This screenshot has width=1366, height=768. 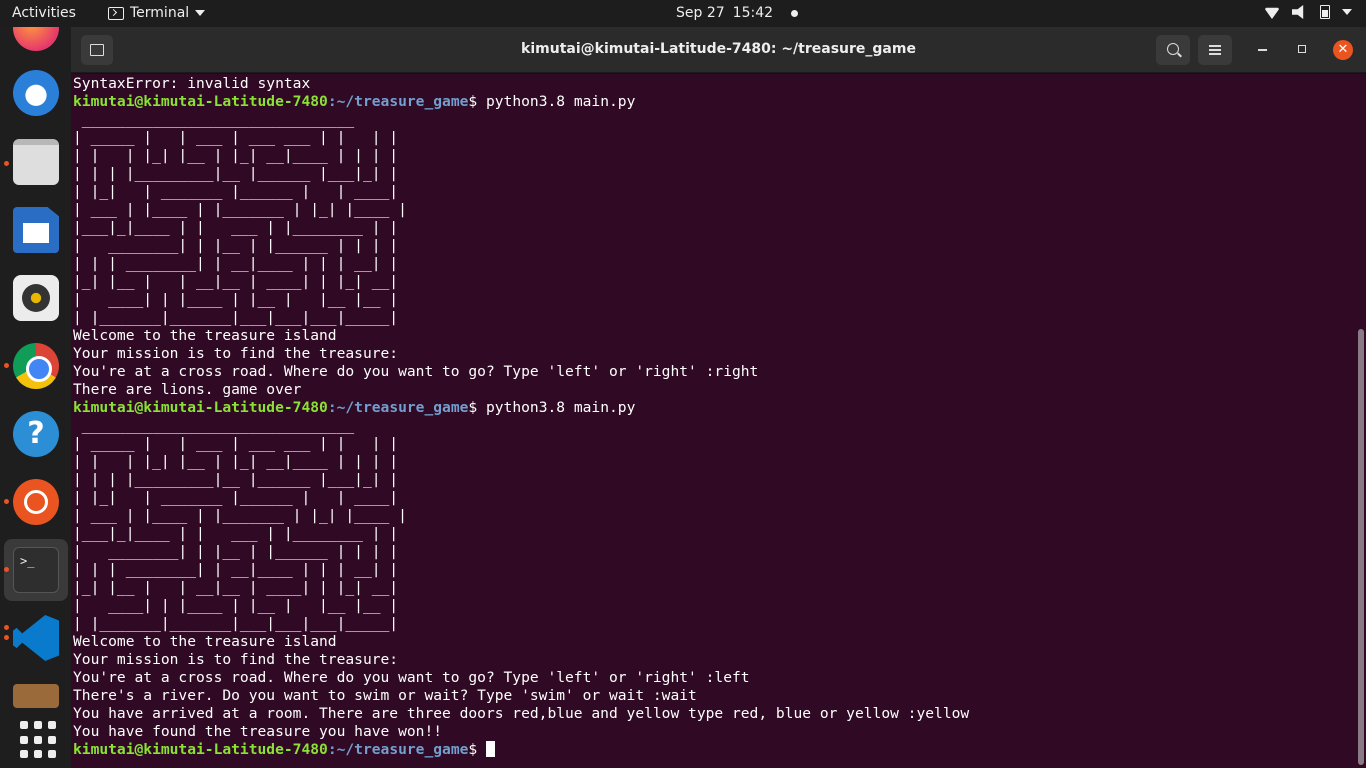 I want to click on user-input: right, so click(x=736, y=371).